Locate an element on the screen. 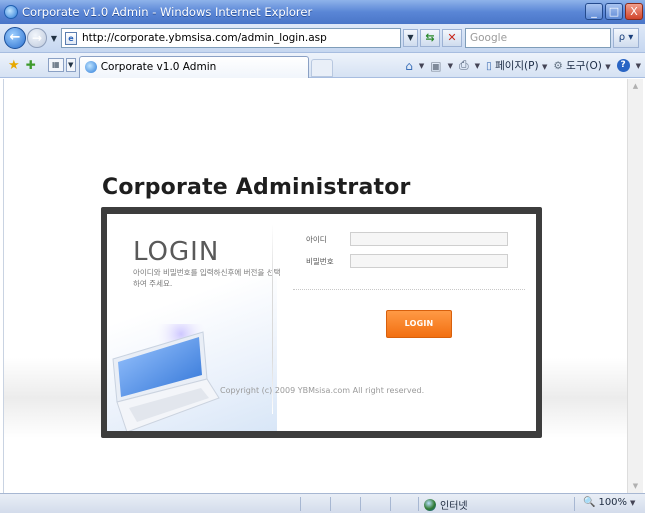  login-description: 아이디와 비밀번호를 입력하신후에 버전을 선택하여 주세요. is located at coordinates (207, 278).